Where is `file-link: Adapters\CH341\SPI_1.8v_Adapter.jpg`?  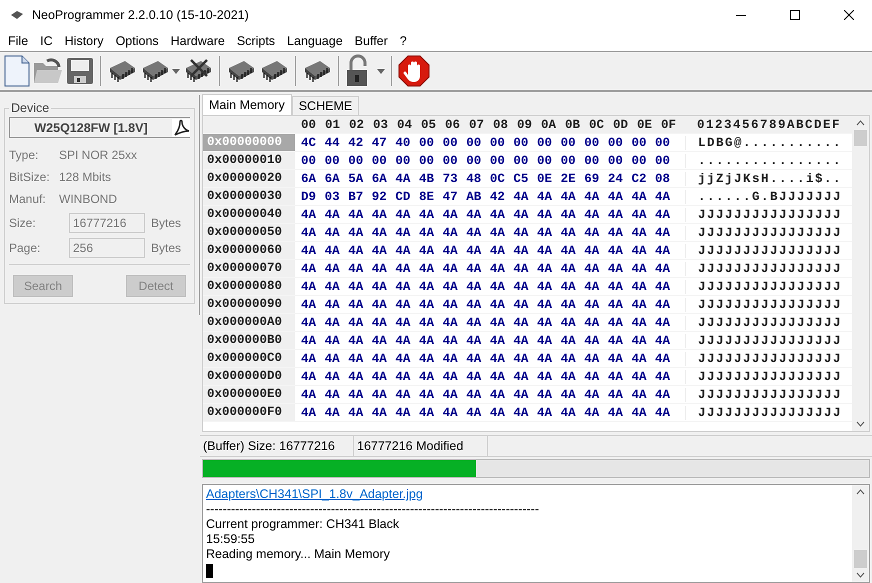 file-link: Adapters\CH341\SPI_1.8v_Adapter.jpg is located at coordinates (314, 494).